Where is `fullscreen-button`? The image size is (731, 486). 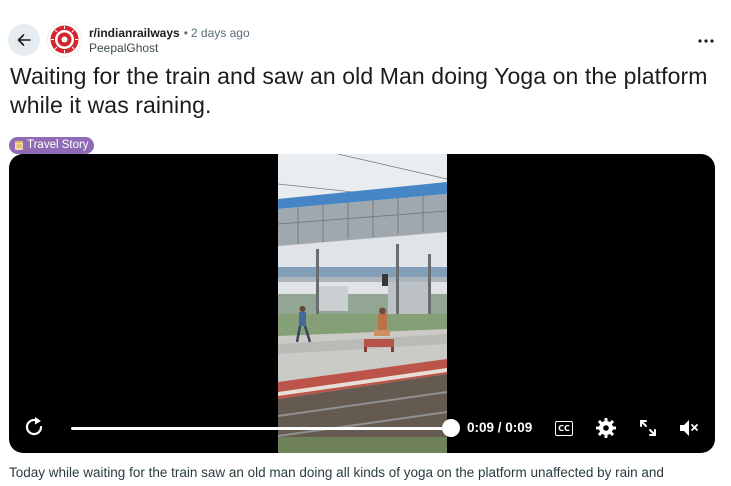
fullscreen-button is located at coordinates (648, 428).